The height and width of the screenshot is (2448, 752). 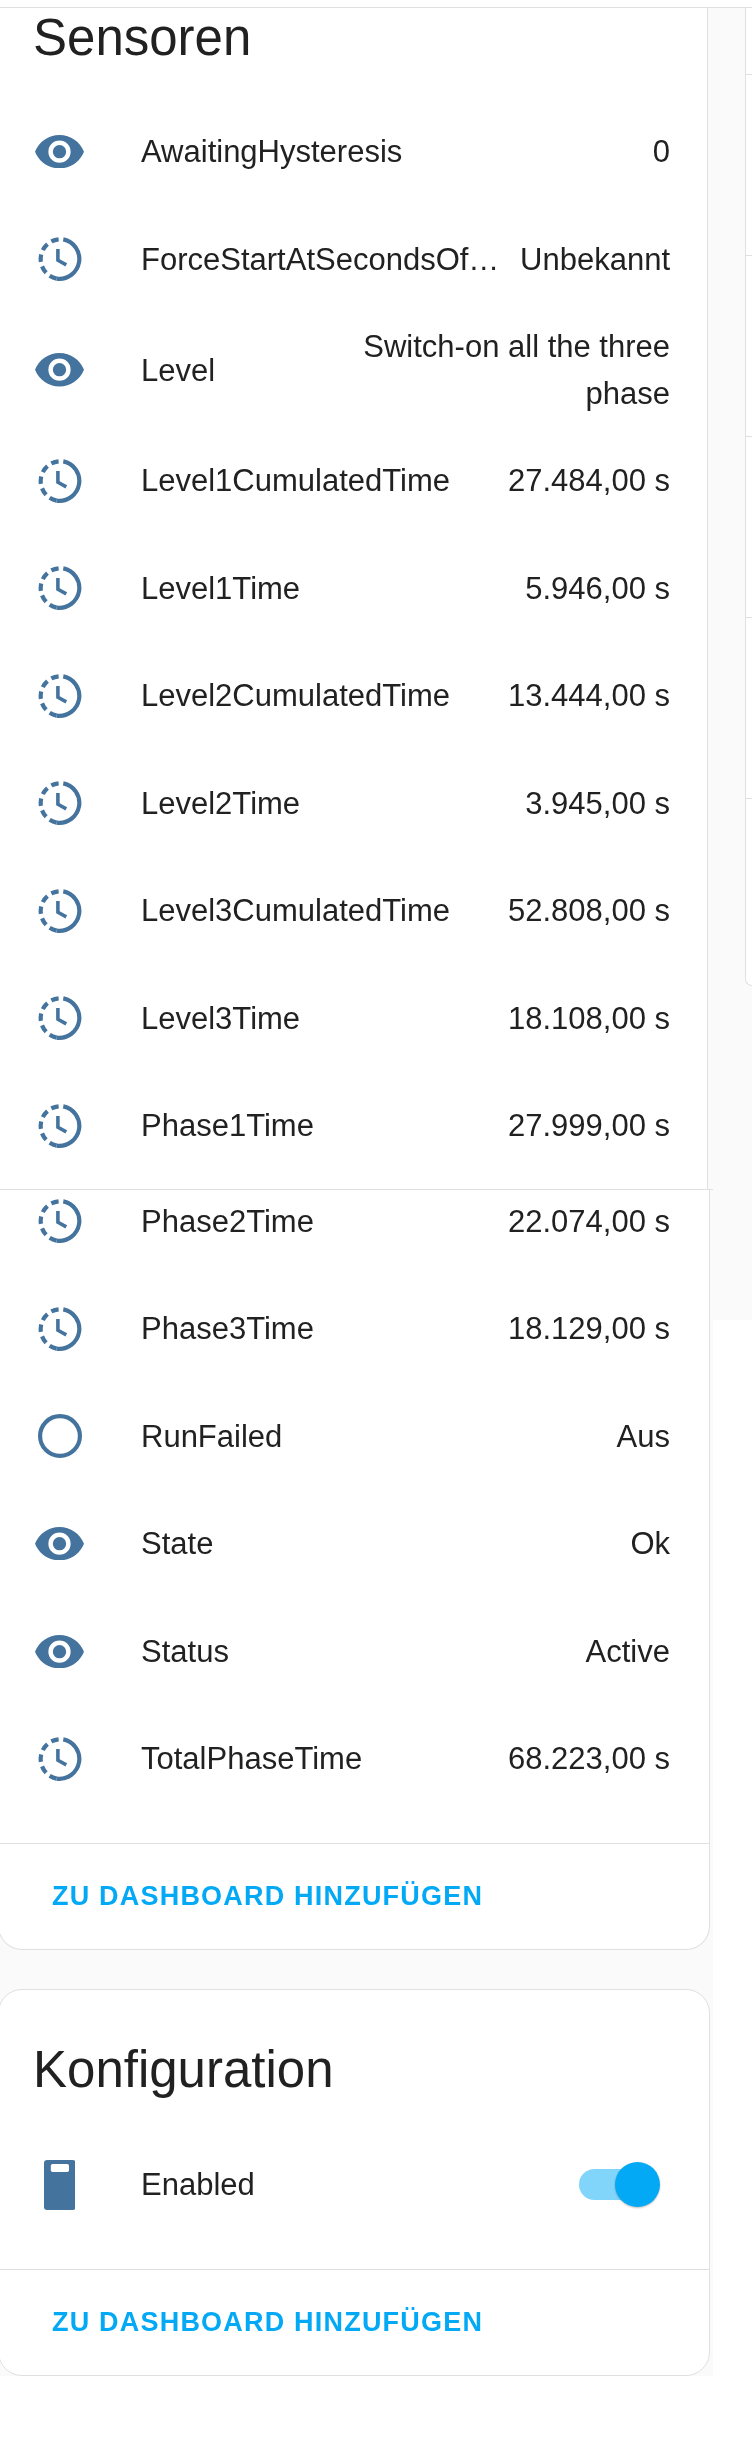 I want to click on entity-name: AwaitingHysteresis, so click(x=389, y=152).